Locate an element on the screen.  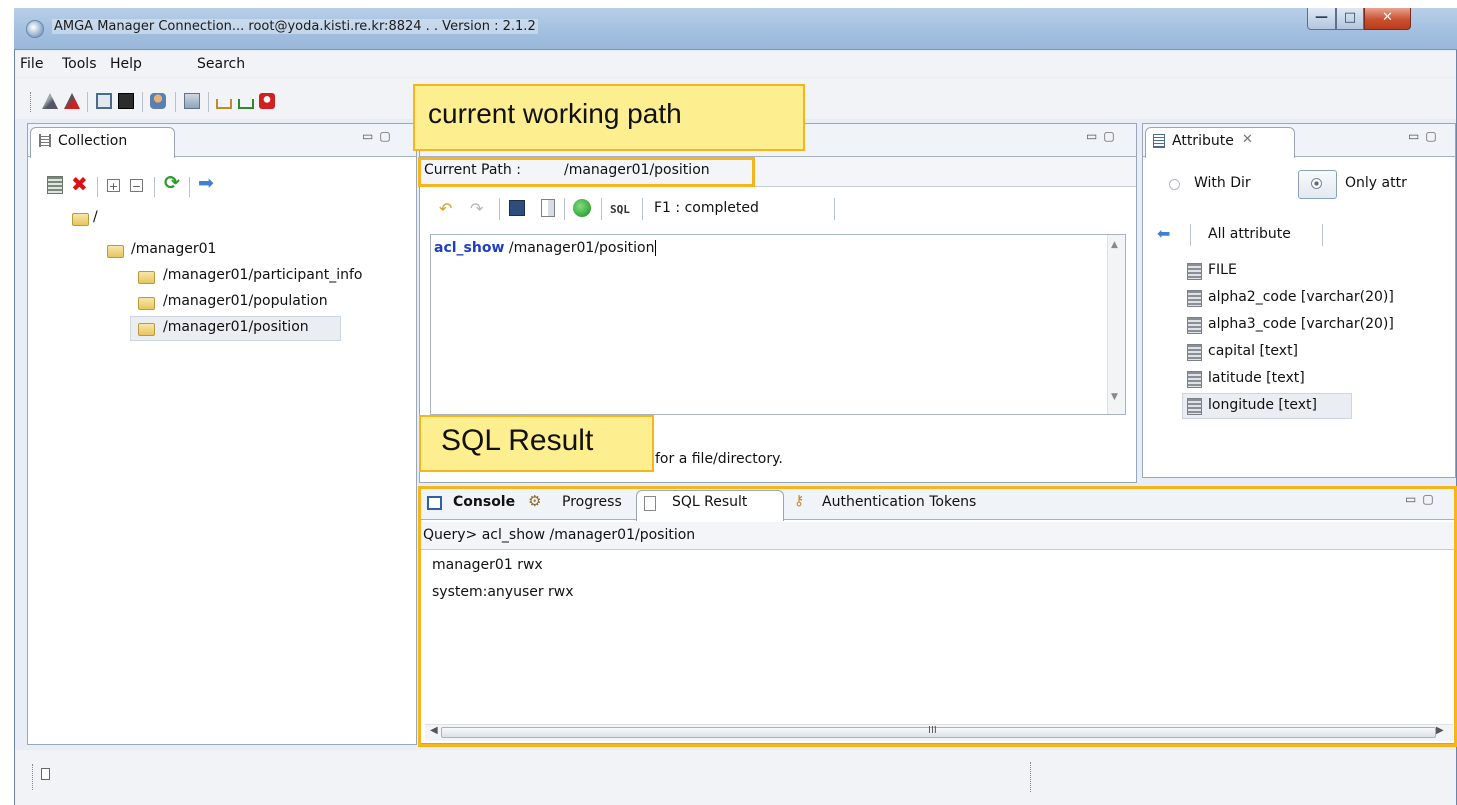
minimize-icon: — is located at coordinates (1321, 17).